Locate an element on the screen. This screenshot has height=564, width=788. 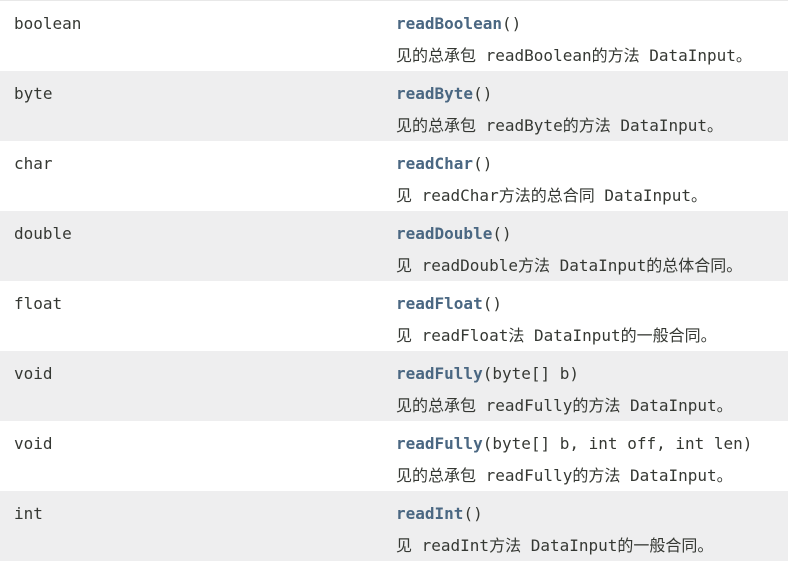
method-signature: readFloat() is located at coordinates (449, 303).